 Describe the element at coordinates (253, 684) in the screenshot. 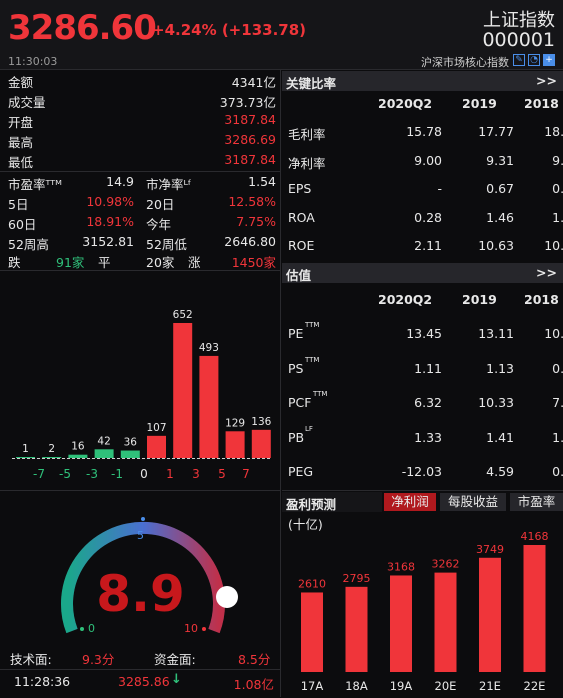

I see `tick-amount: 1.08亿` at that location.